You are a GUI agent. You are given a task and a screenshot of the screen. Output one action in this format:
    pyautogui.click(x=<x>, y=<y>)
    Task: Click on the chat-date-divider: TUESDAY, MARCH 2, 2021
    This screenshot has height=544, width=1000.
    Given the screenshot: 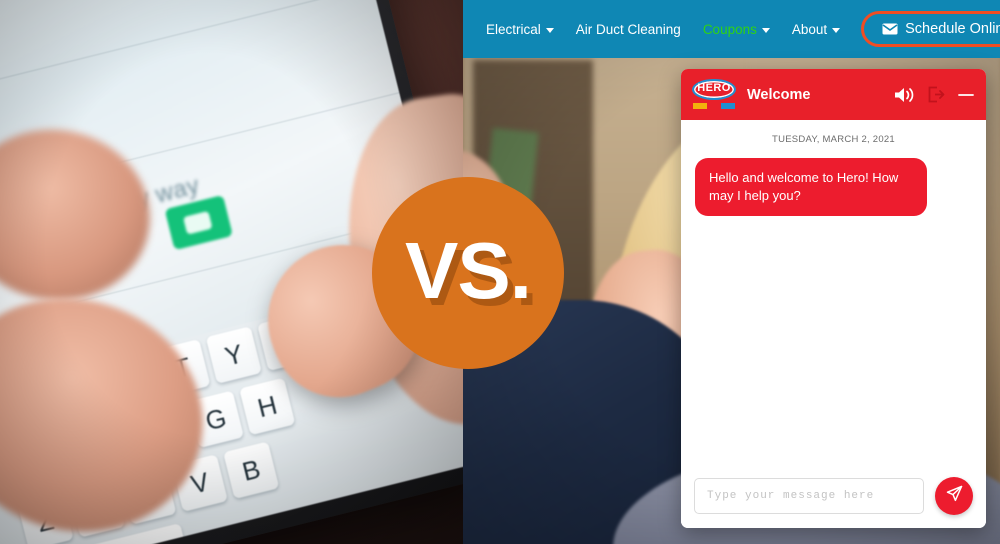 What is the action you would take?
    pyautogui.click(x=833, y=139)
    